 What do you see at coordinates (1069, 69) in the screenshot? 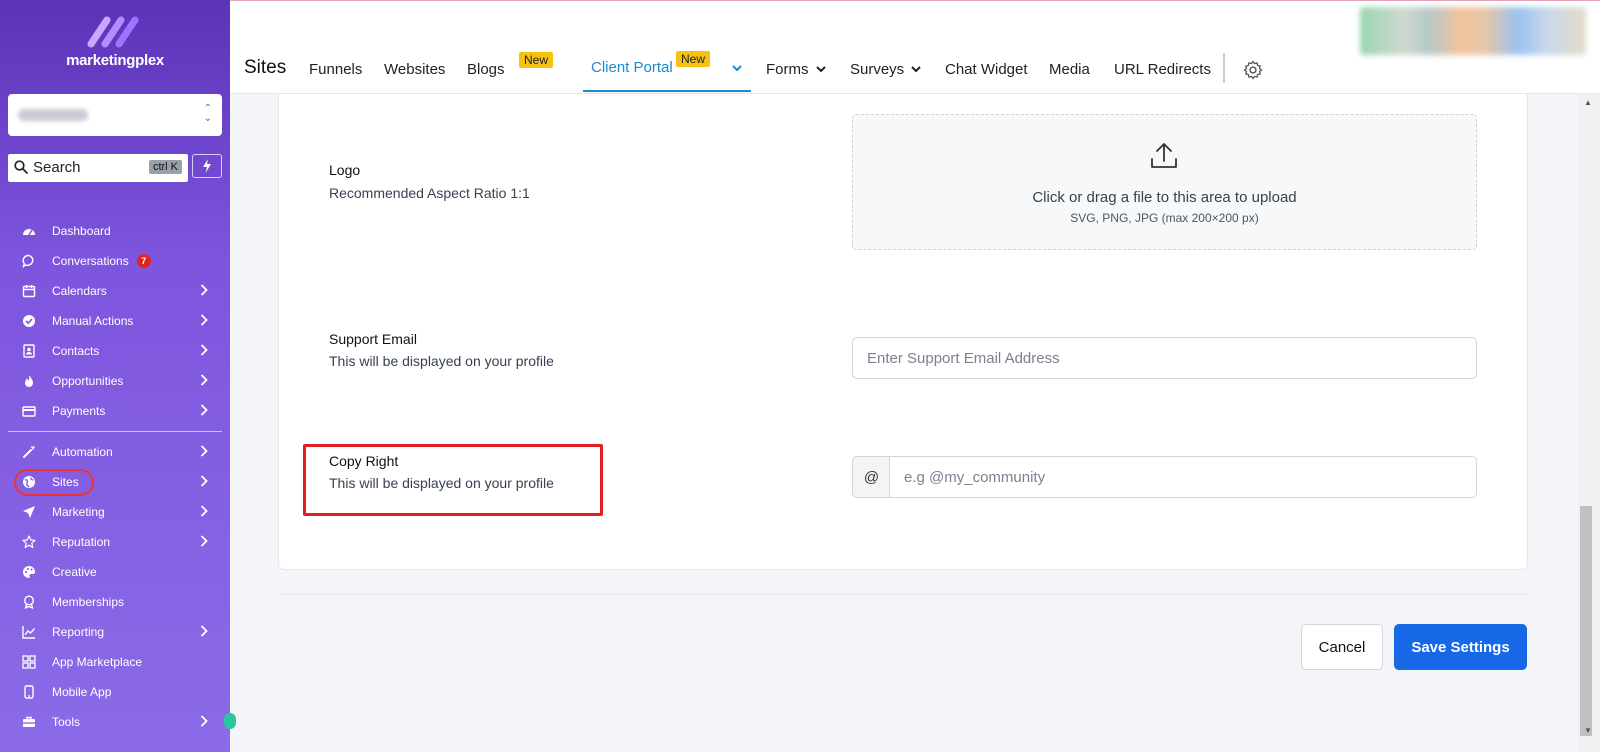
I see `tab-media: Media` at bounding box center [1069, 69].